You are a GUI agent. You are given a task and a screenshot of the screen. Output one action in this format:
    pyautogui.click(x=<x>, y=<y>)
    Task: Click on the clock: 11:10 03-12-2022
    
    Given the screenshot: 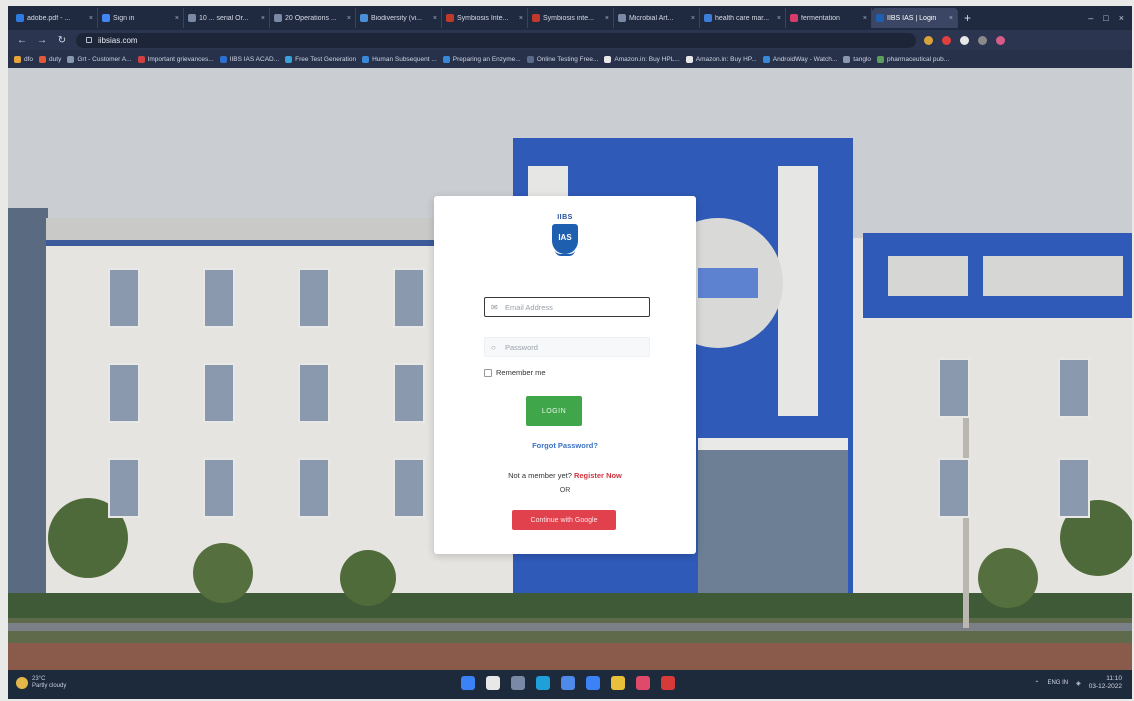 What is the action you would take?
    pyautogui.click(x=1105, y=683)
    